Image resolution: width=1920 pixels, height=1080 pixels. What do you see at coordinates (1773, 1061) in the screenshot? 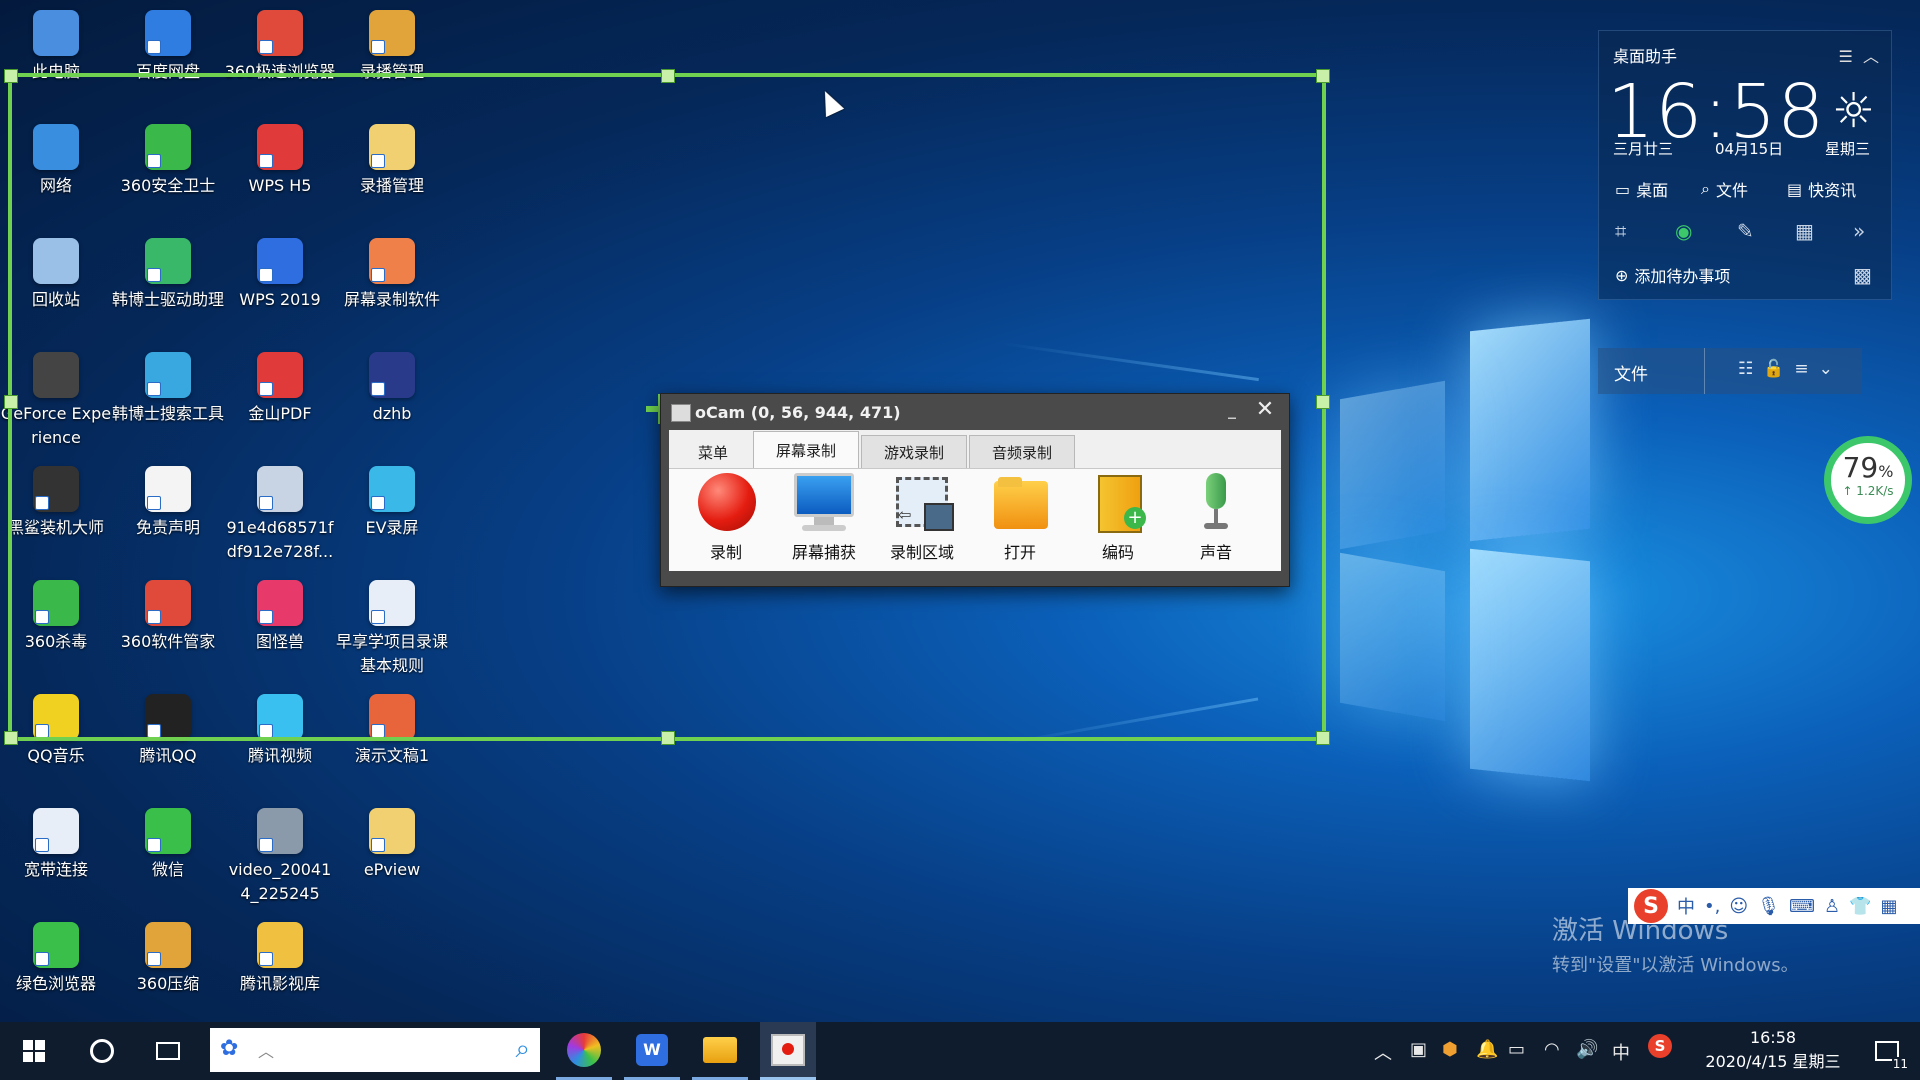
I see `taskbar-date: 2020/4/15 星期三` at bounding box center [1773, 1061].